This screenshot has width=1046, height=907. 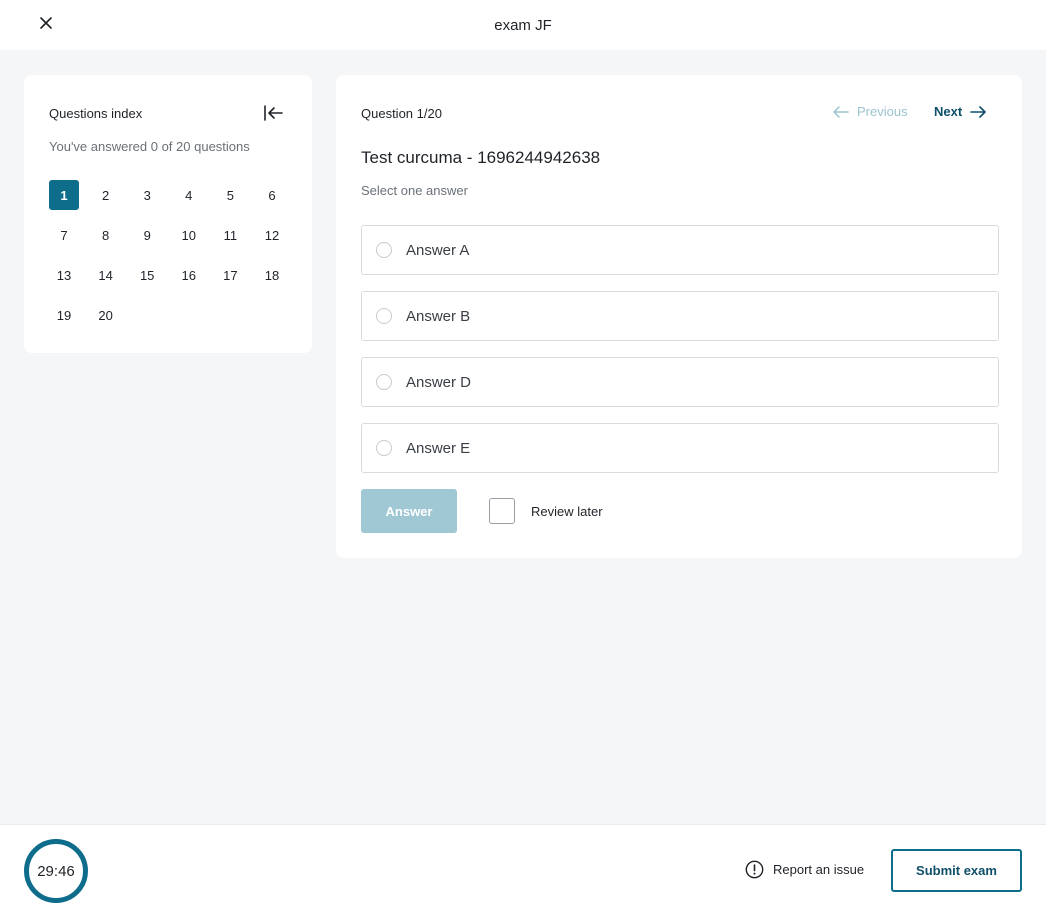 What do you see at coordinates (680, 382) in the screenshot?
I see `answer-option: Answer D` at bounding box center [680, 382].